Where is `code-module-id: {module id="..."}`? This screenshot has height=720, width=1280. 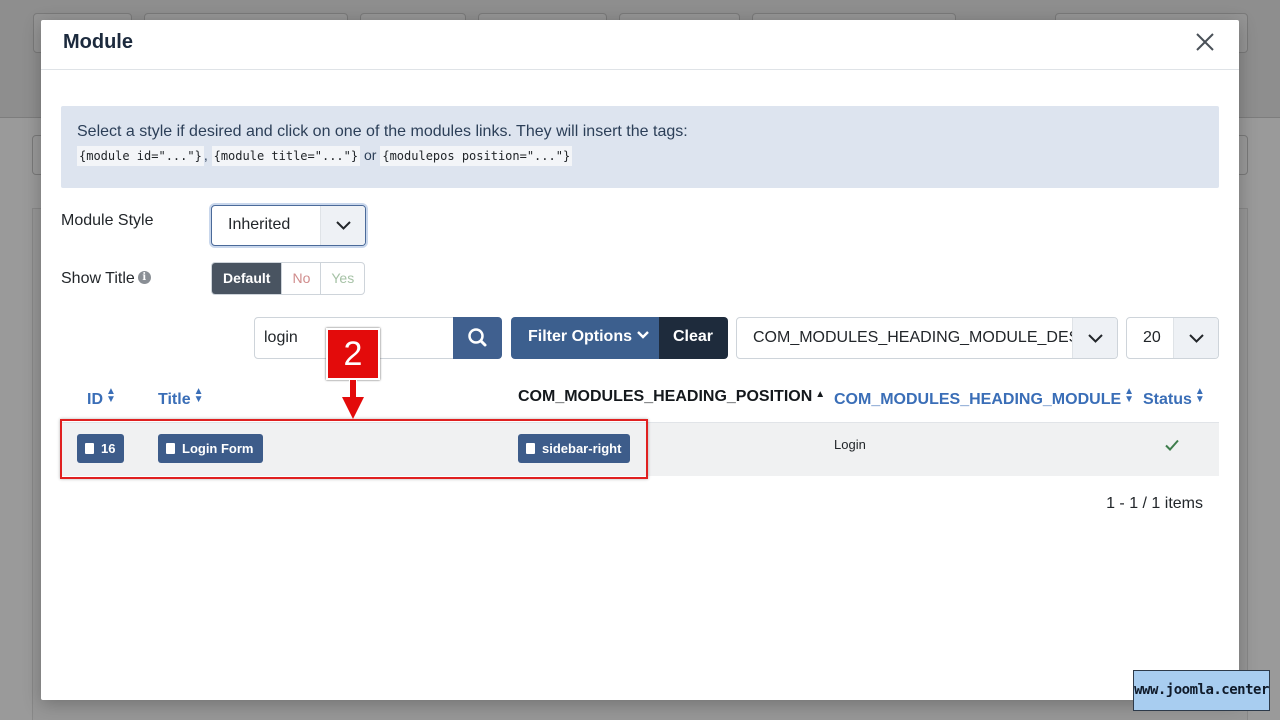
code-module-id: {module id="..."} is located at coordinates (140, 156).